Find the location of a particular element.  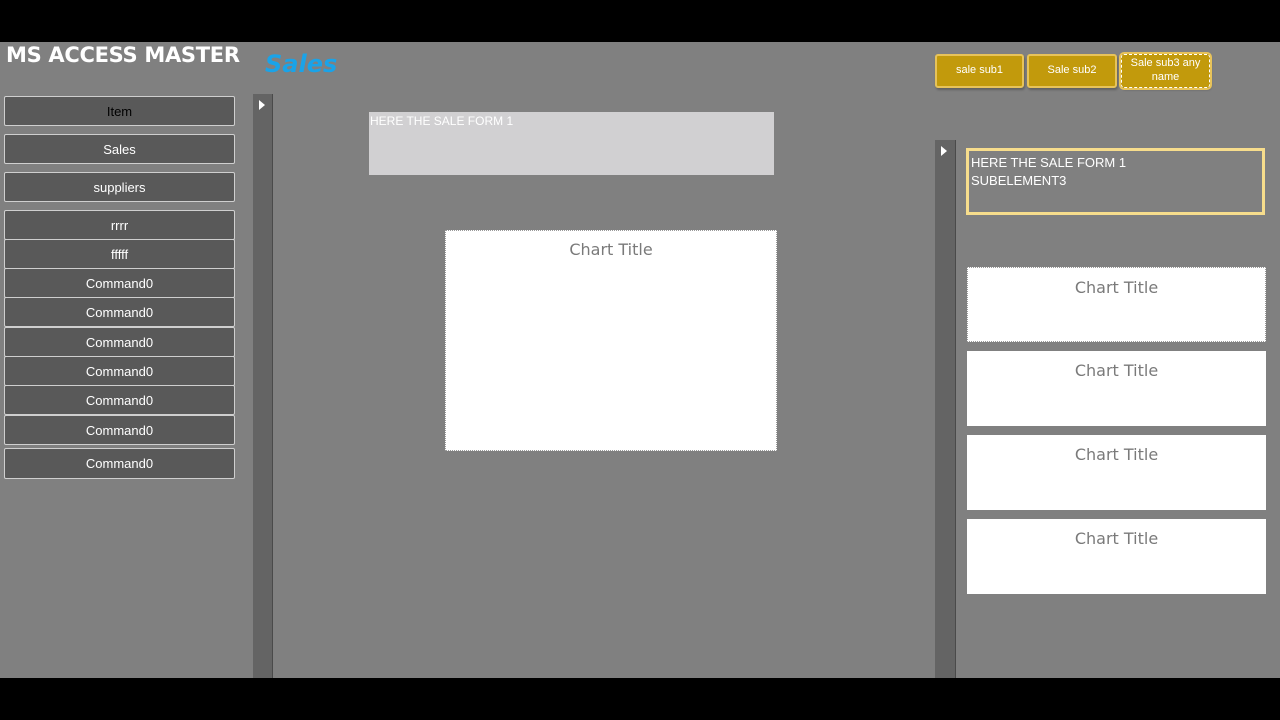

form-title: Sales is located at coordinates (301, 64).